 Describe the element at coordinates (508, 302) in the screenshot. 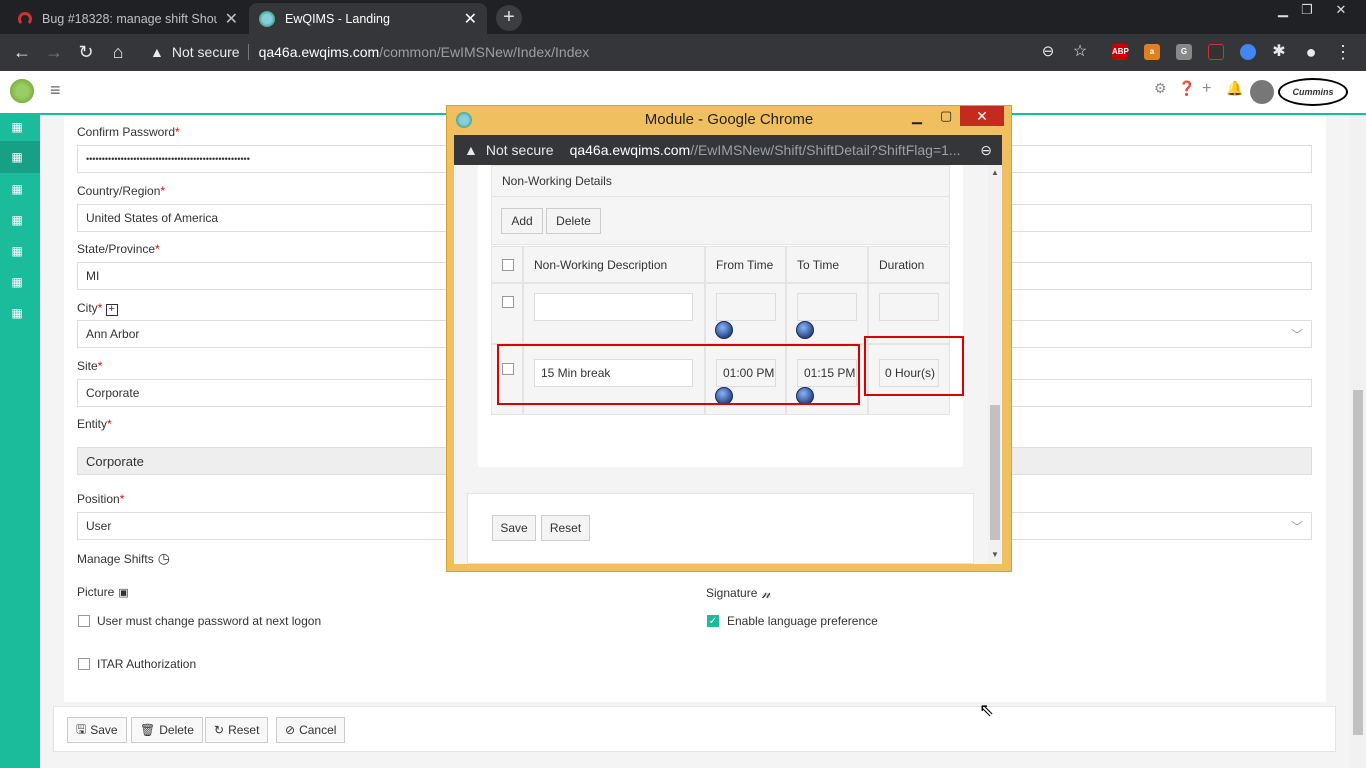

I see `row-checkbox` at that location.